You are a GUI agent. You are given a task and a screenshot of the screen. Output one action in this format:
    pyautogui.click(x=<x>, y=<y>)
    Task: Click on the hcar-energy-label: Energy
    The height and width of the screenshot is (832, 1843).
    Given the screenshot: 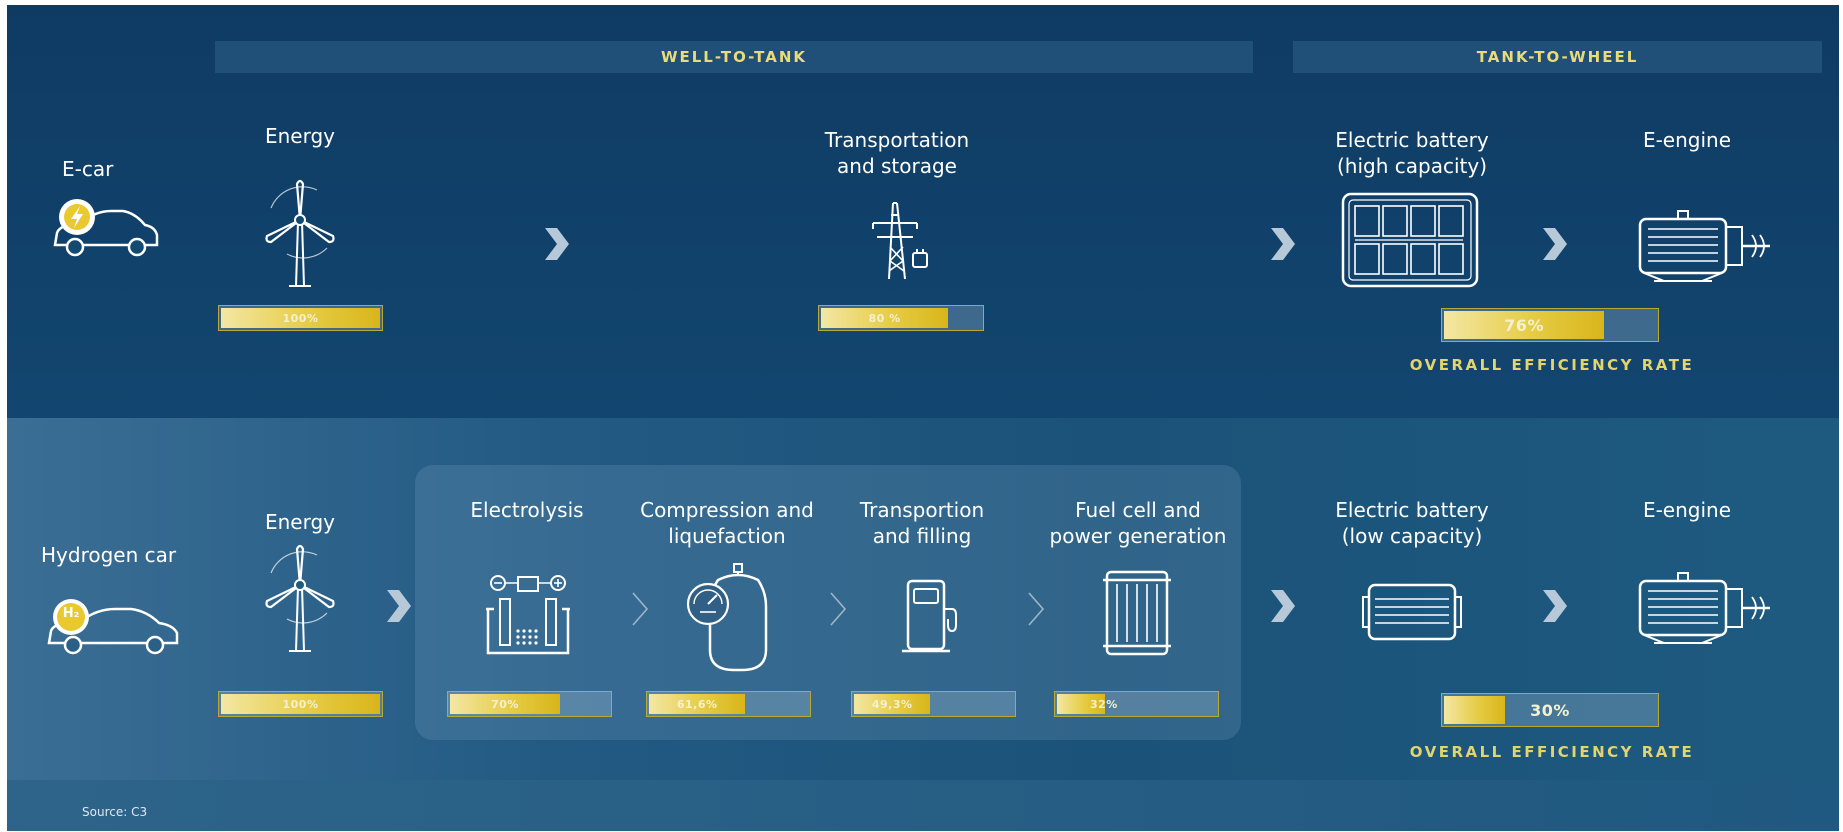 What is the action you would take?
    pyautogui.click(x=300, y=522)
    